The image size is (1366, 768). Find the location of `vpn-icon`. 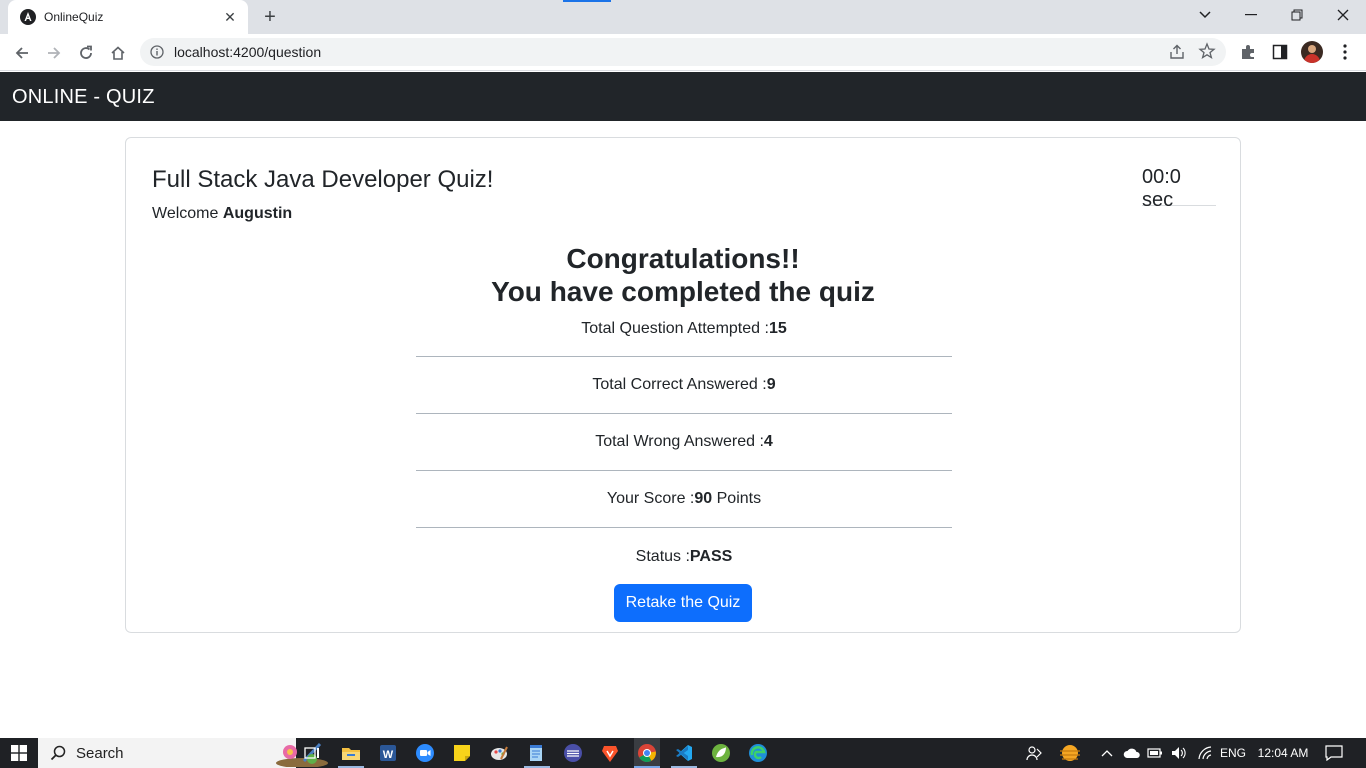

vpn-icon is located at coordinates (573, 753).